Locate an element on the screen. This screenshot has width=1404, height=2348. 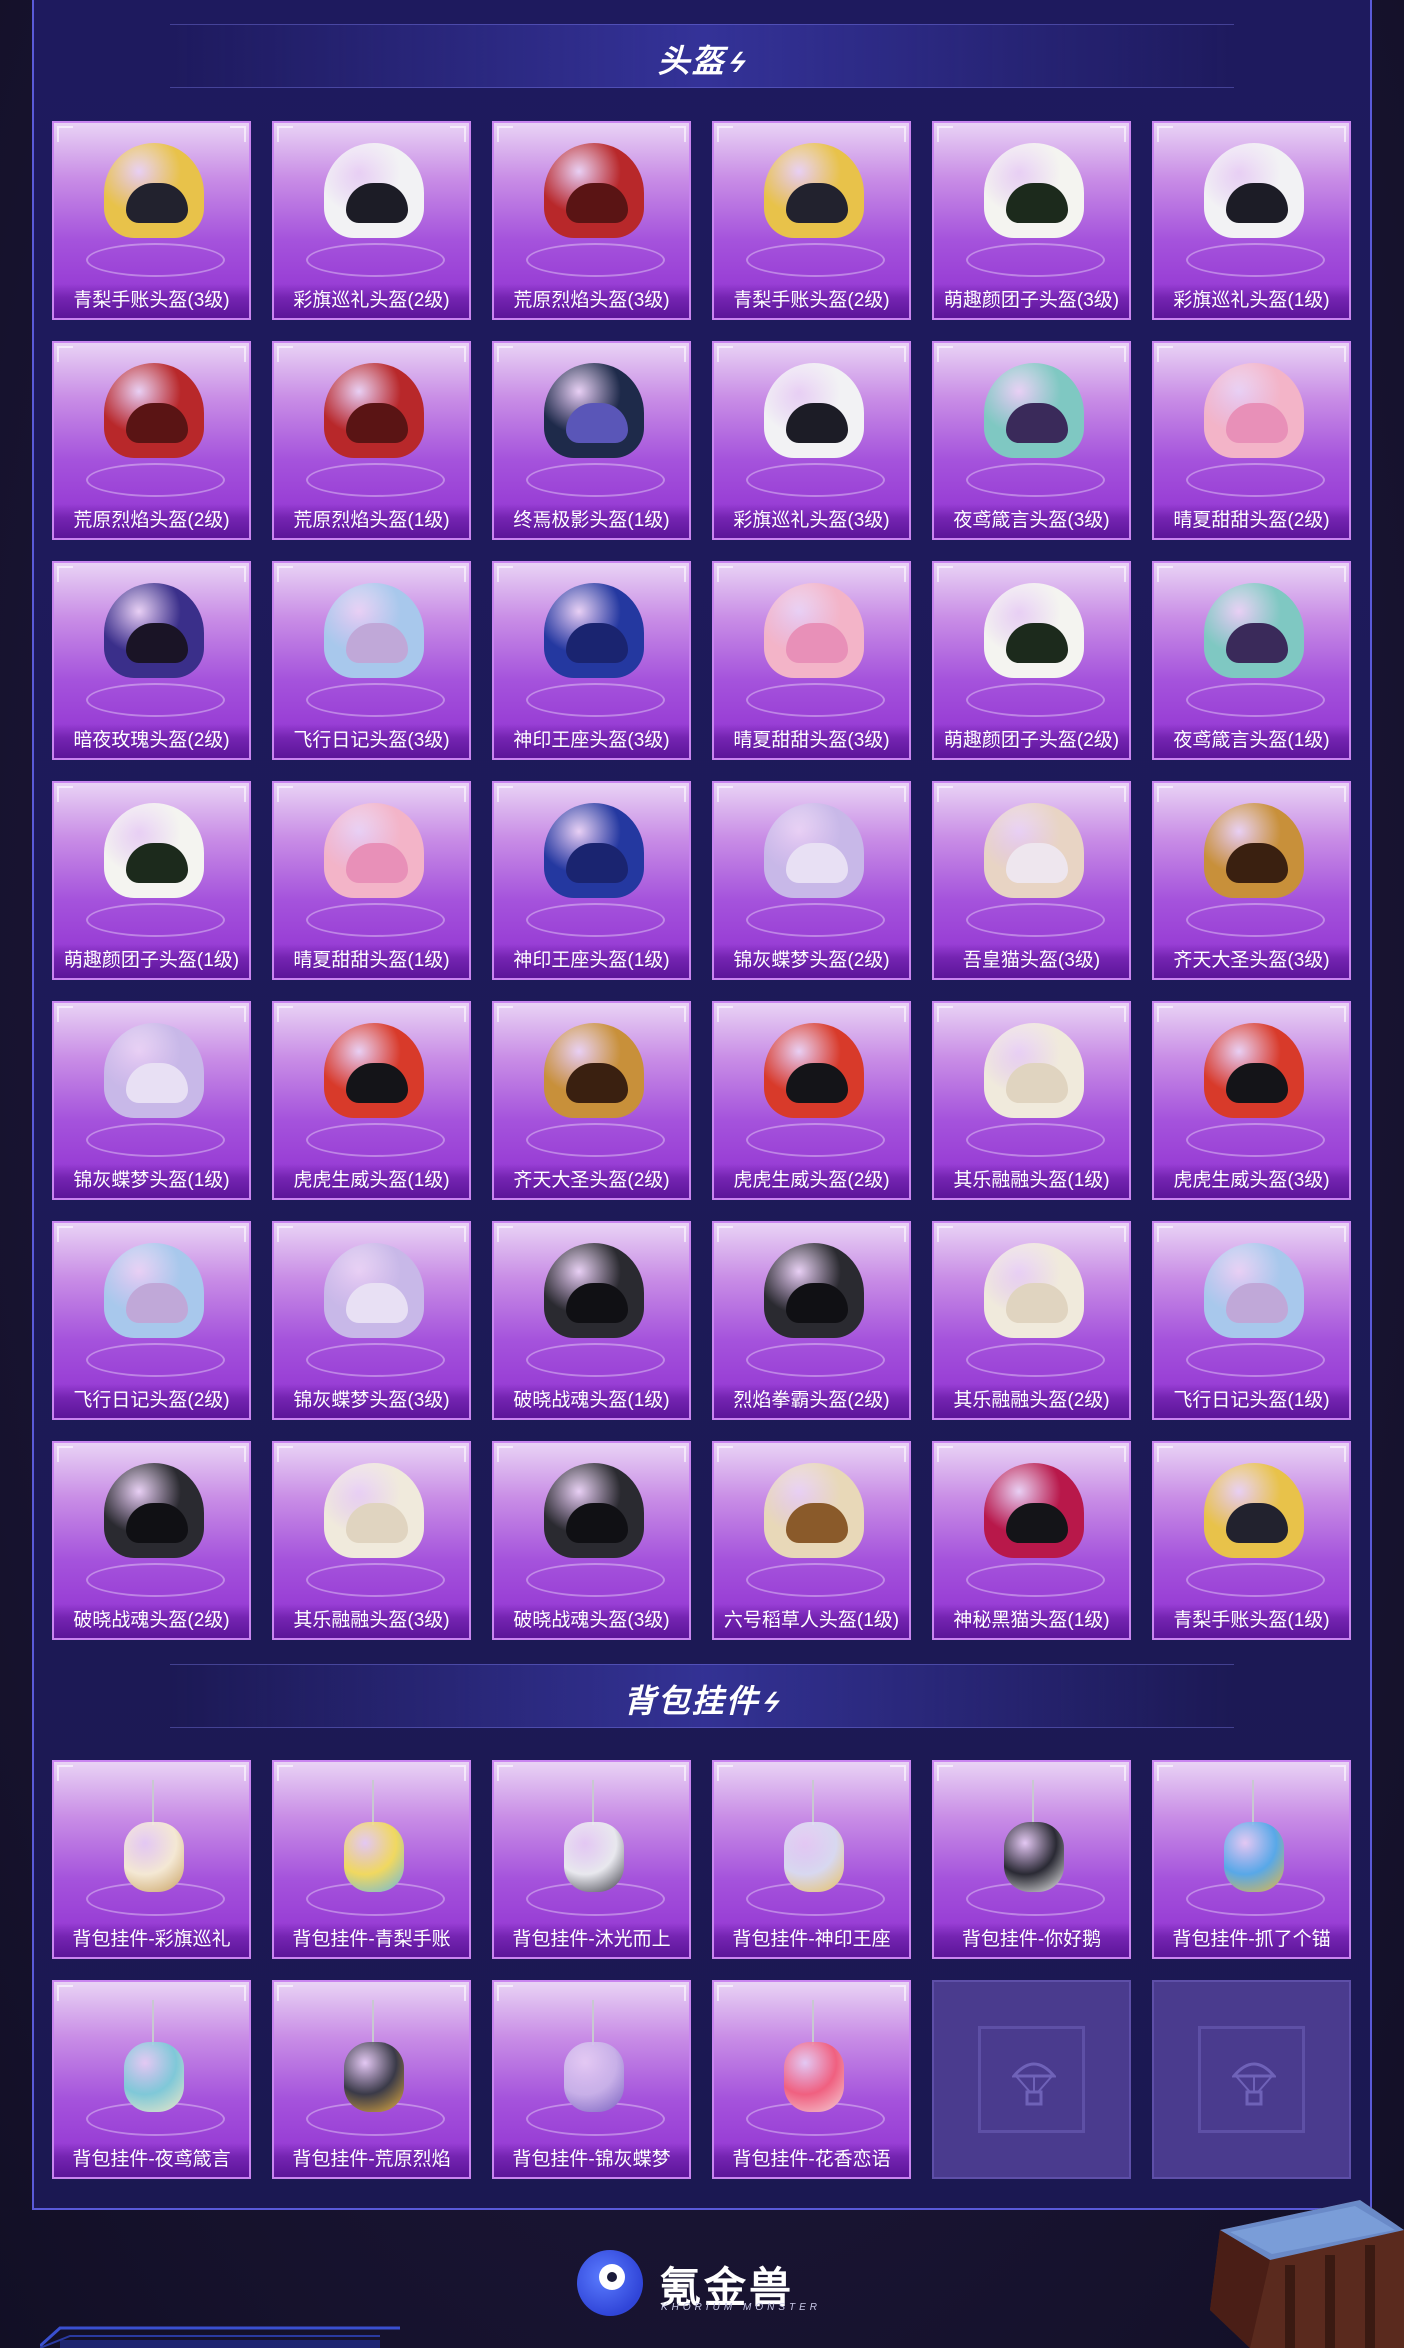
helmet-card: 彩旗巡礼头盔(2级) is located at coordinates (371, 220).